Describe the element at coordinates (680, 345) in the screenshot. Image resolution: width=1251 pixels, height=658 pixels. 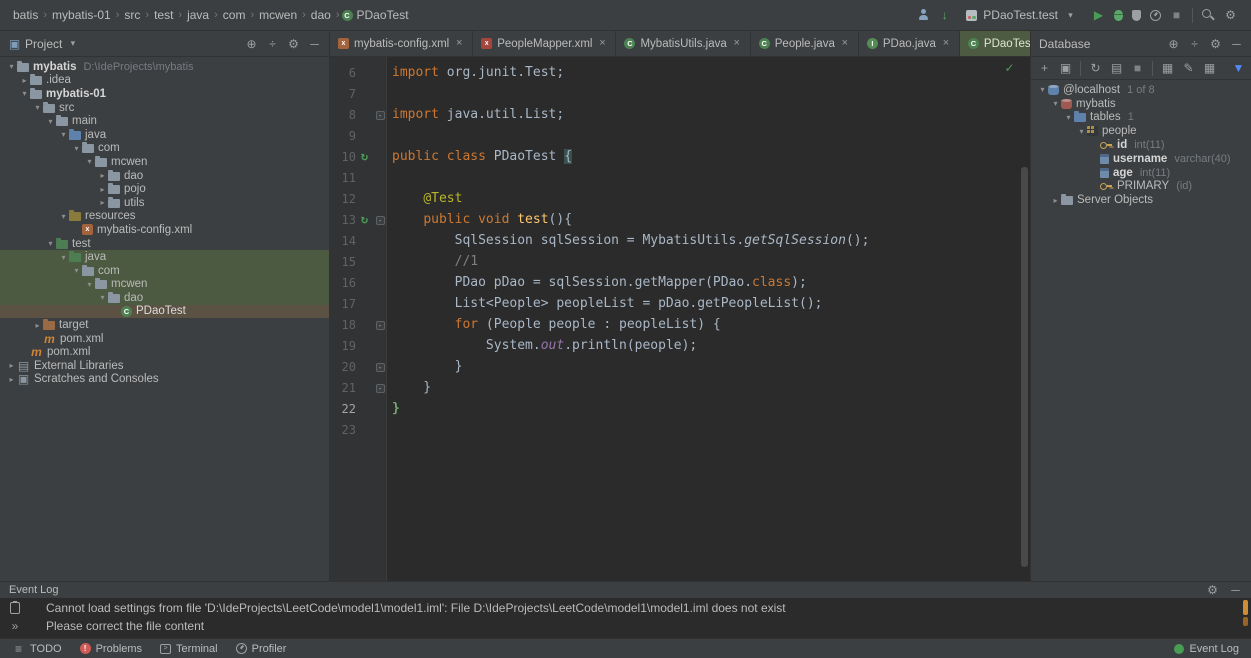
I see `code-line-19: 19 System.out.println(people);` at that location.